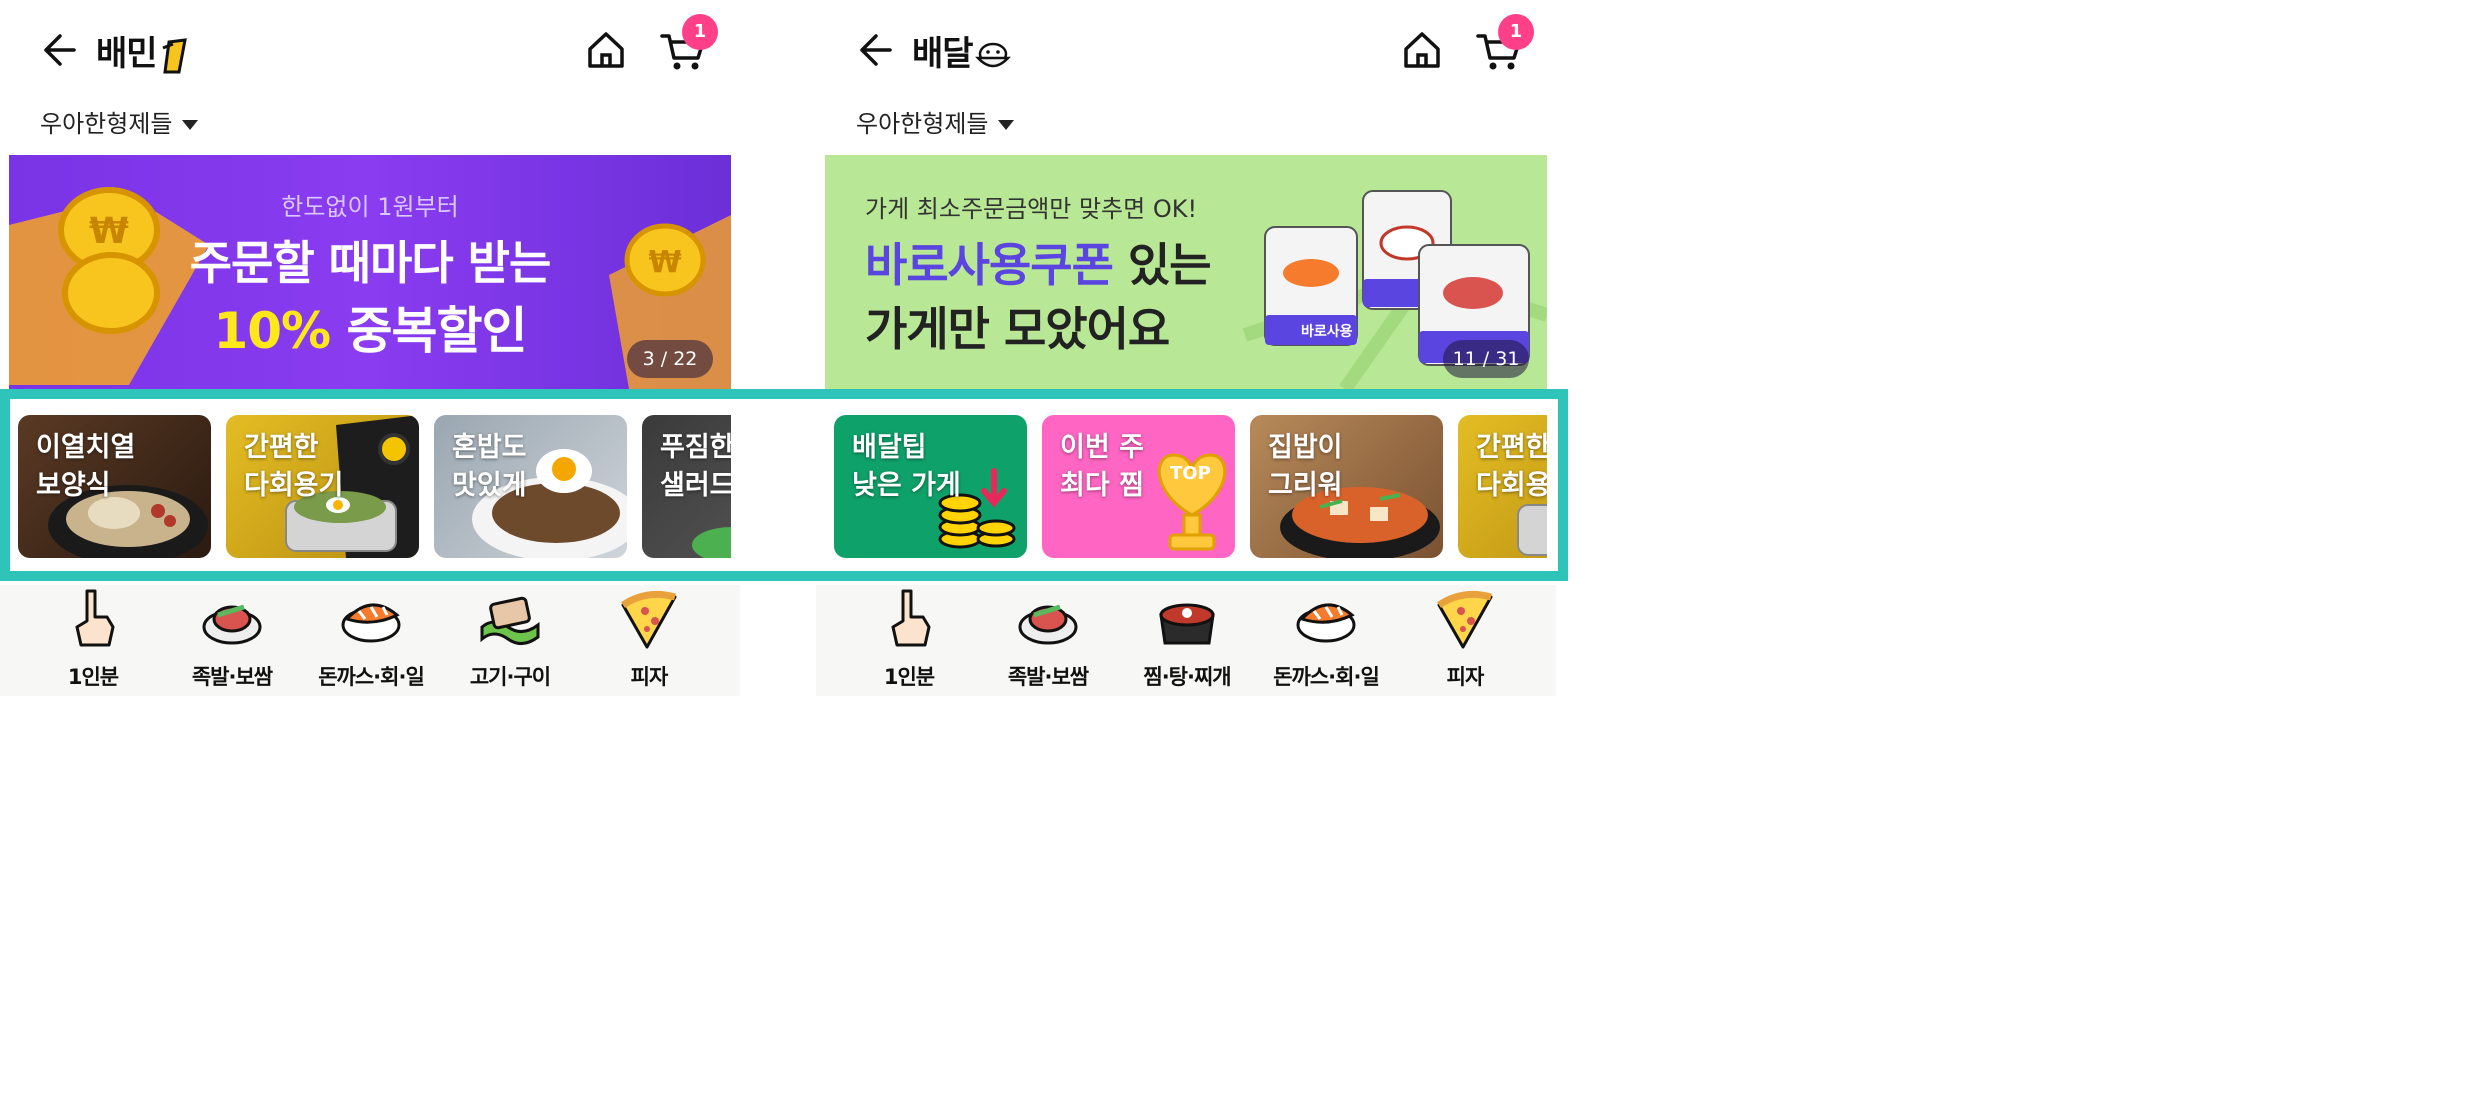  I want to click on card-label: 이열치열 보양식, so click(86, 466).